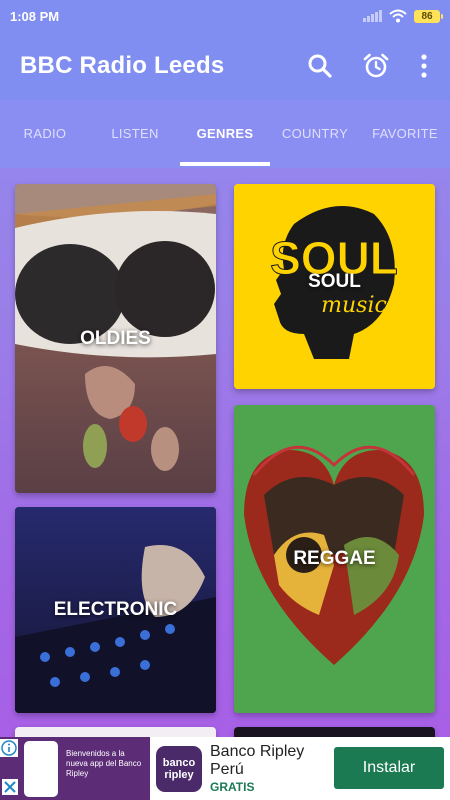 The width and height of the screenshot is (450, 800). What do you see at coordinates (389, 768) in the screenshot?
I see `install-button: Instalar` at bounding box center [389, 768].